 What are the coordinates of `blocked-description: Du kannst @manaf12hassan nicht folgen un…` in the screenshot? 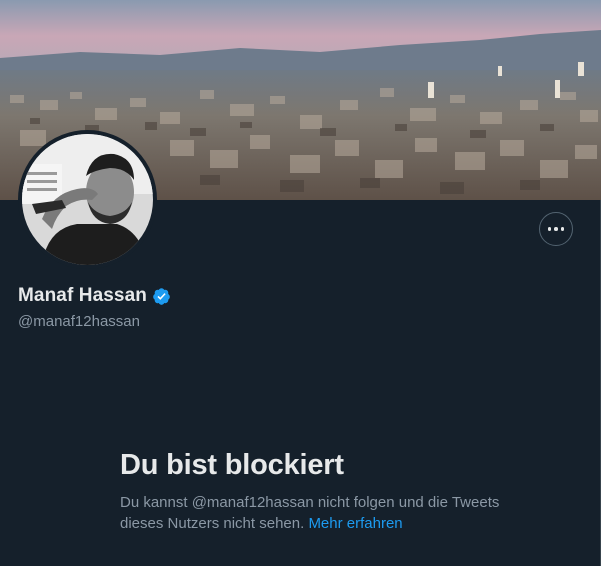 It's located at (310, 513).